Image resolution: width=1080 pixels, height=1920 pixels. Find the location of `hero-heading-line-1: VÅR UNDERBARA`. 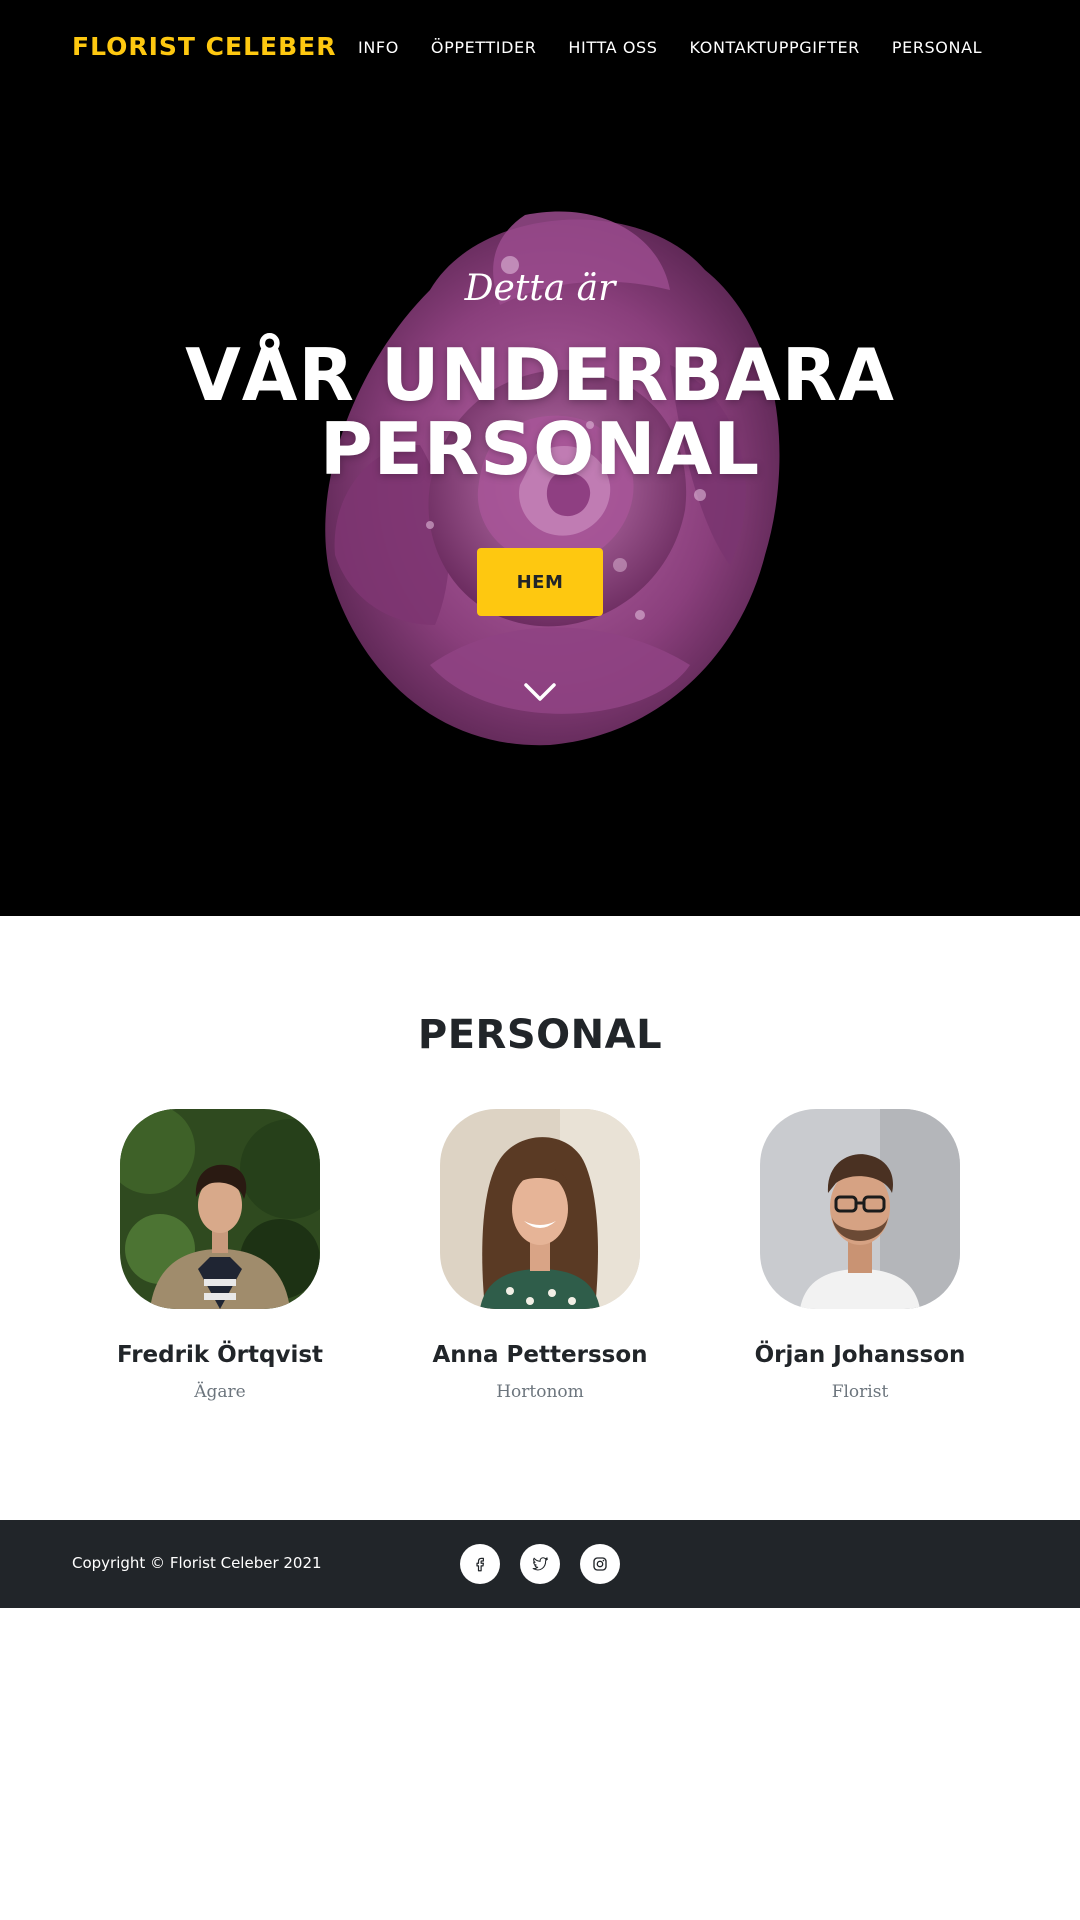

hero-heading-line-1: VÅR UNDERBARA is located at coordinates (540, 375).